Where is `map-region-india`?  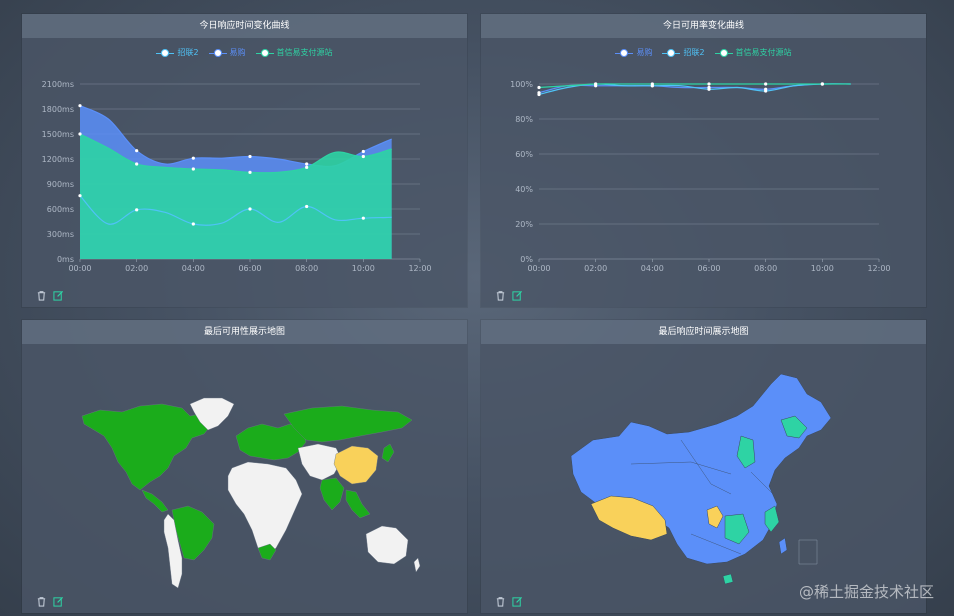 map-region-india is located at coordinates (332, 494).